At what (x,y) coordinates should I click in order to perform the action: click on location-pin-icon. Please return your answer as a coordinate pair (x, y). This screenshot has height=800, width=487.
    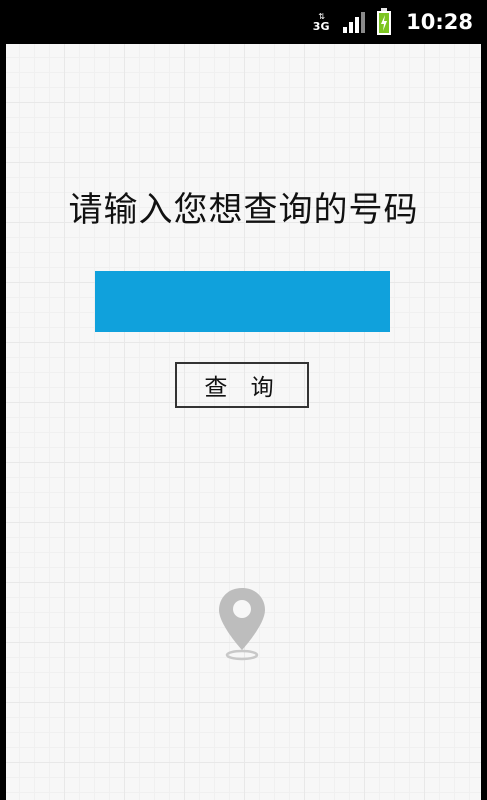
    Looking at the image, I should click on (242, 624).